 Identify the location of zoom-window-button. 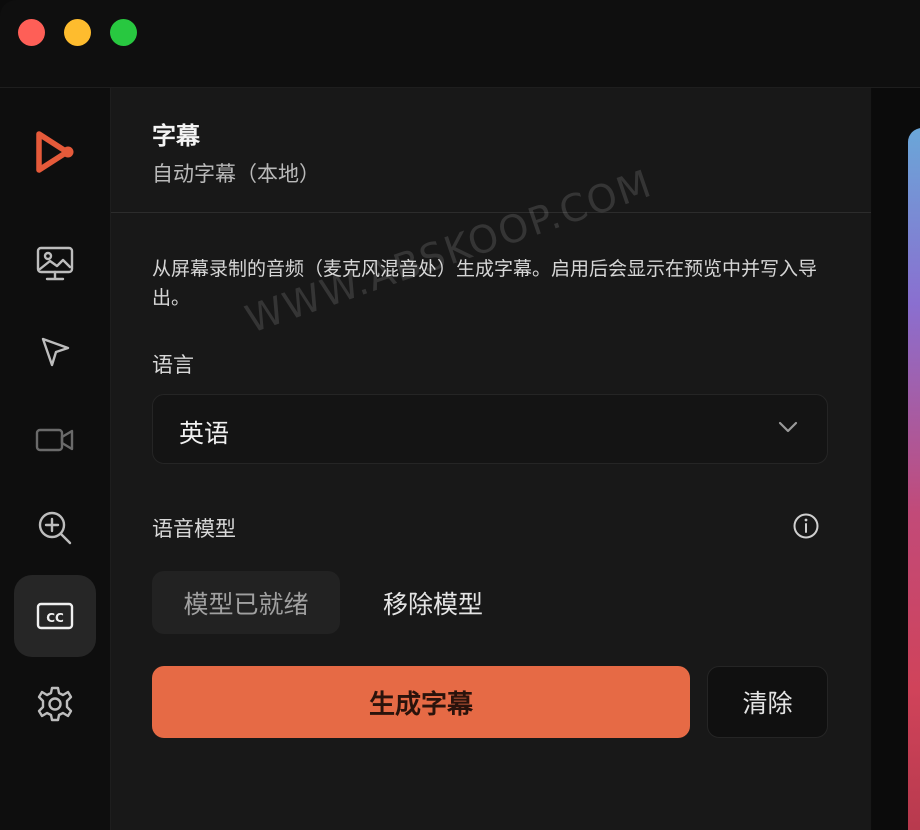
(123, 32).